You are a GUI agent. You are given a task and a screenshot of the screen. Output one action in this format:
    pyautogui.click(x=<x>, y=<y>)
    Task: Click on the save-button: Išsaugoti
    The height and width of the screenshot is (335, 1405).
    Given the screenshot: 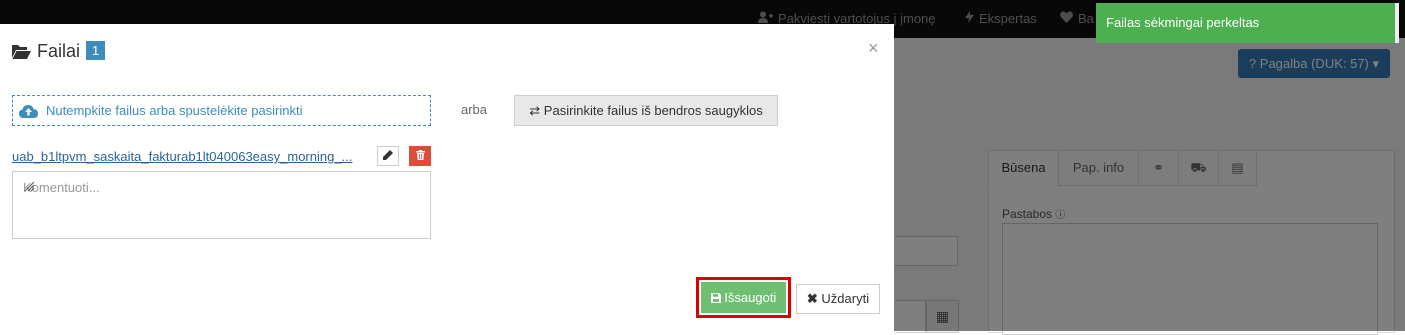 What is the action you would take?
    pyautogui.click(x=743, y=297)
    